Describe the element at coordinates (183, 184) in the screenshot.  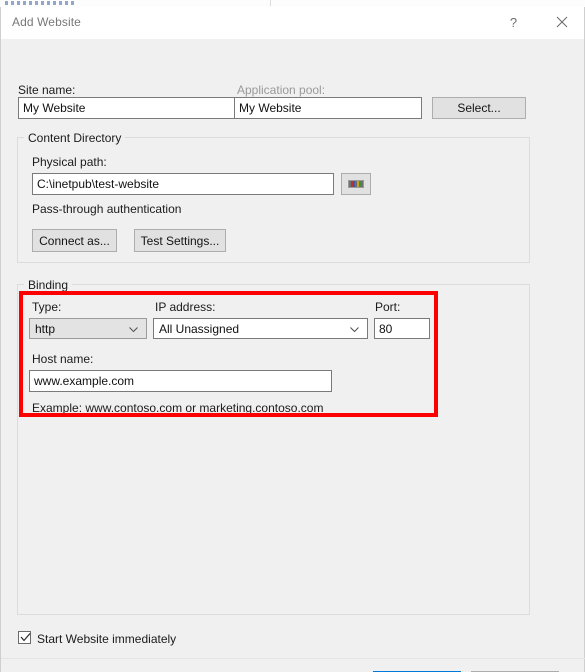
I see `physical-path-input: C:\inetpub\test-website` at that location.